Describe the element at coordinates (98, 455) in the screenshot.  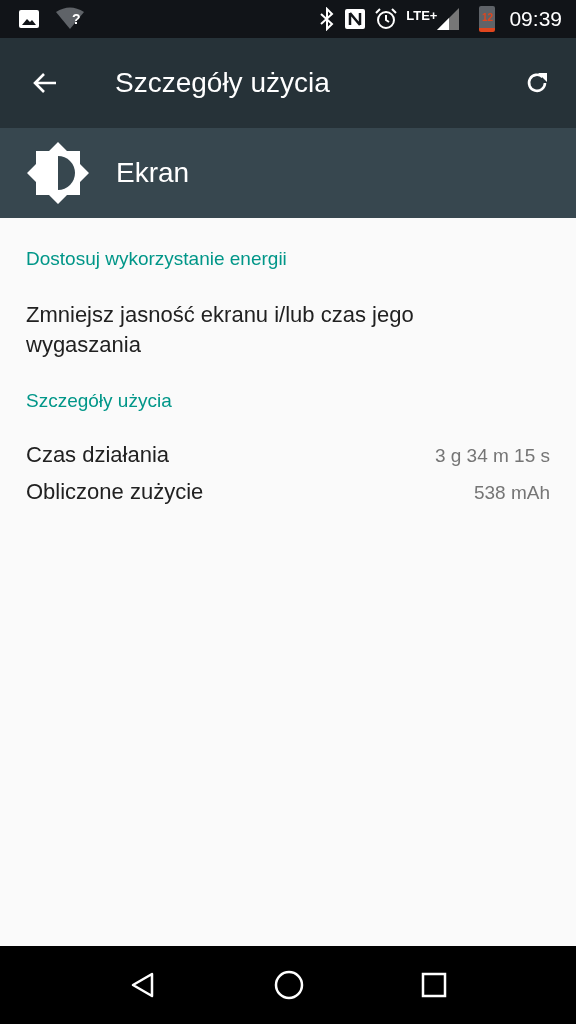
I see `row-label: Czas działania` at that location.